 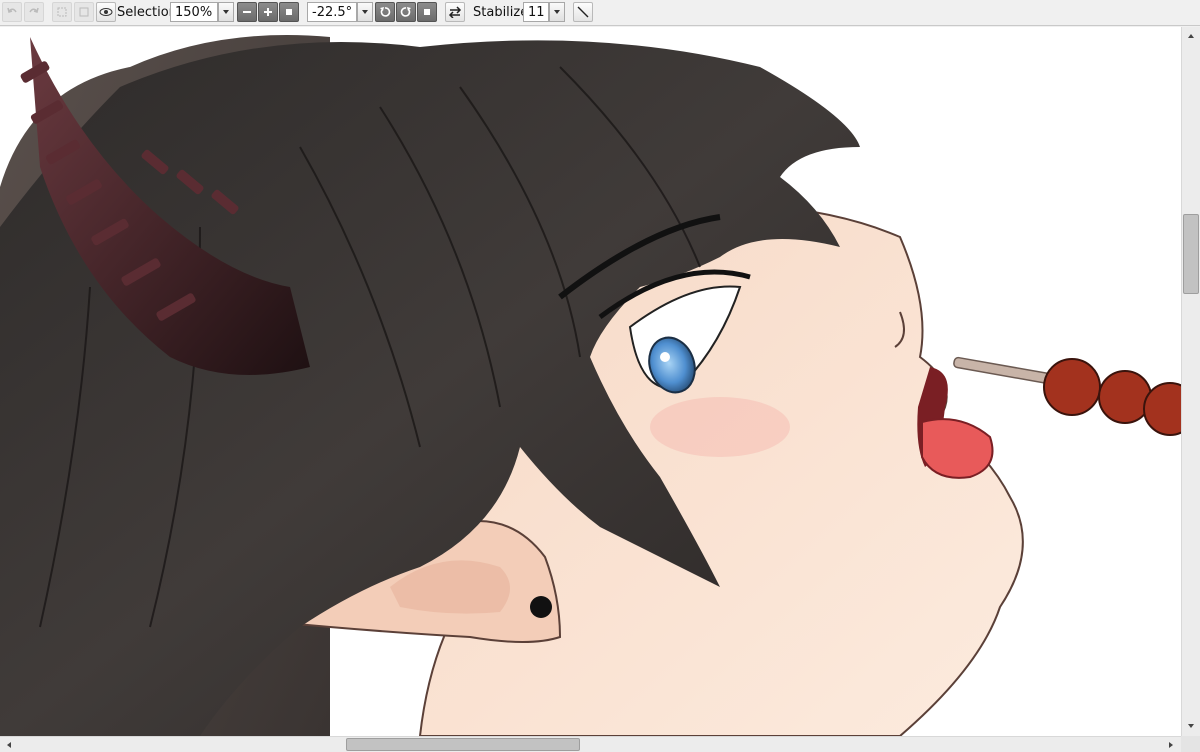 I want to click on rotate-left-button, so click(x=385, y=12).